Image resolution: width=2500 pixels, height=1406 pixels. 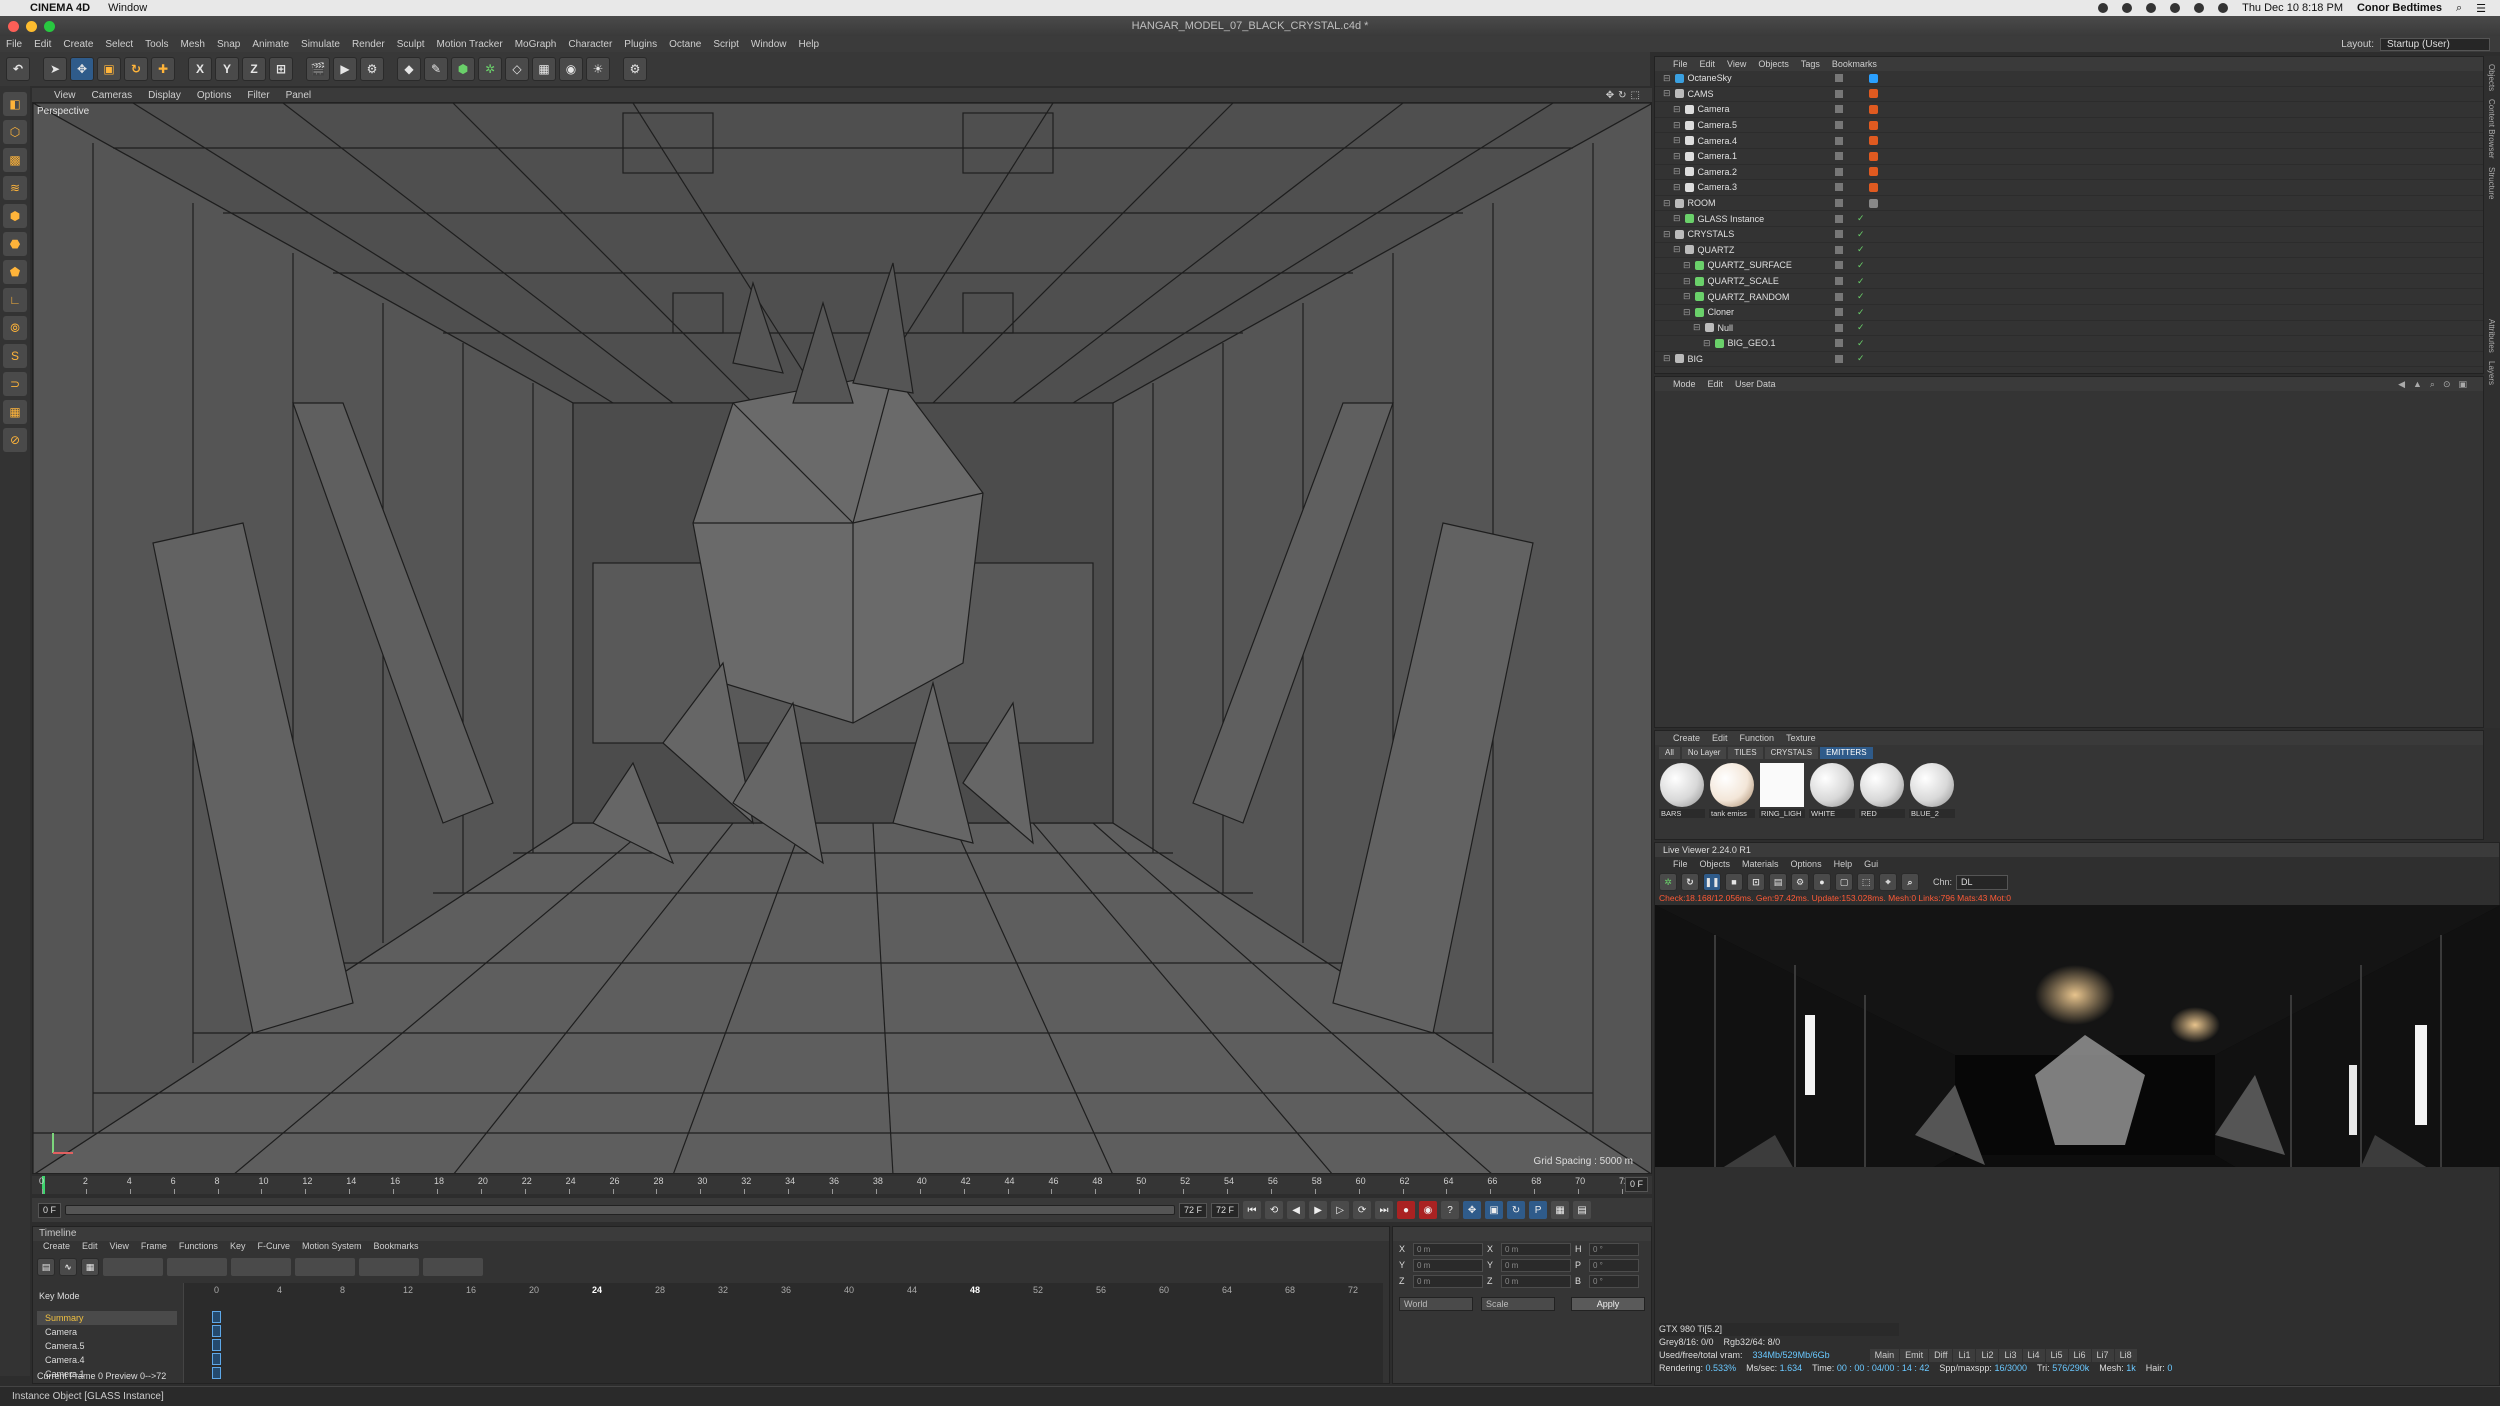 What do you see at coordinates (2079, 1355) in the screenshot?
I see `render-pass-tab: Li6` at bounding box center [2079, 1355].